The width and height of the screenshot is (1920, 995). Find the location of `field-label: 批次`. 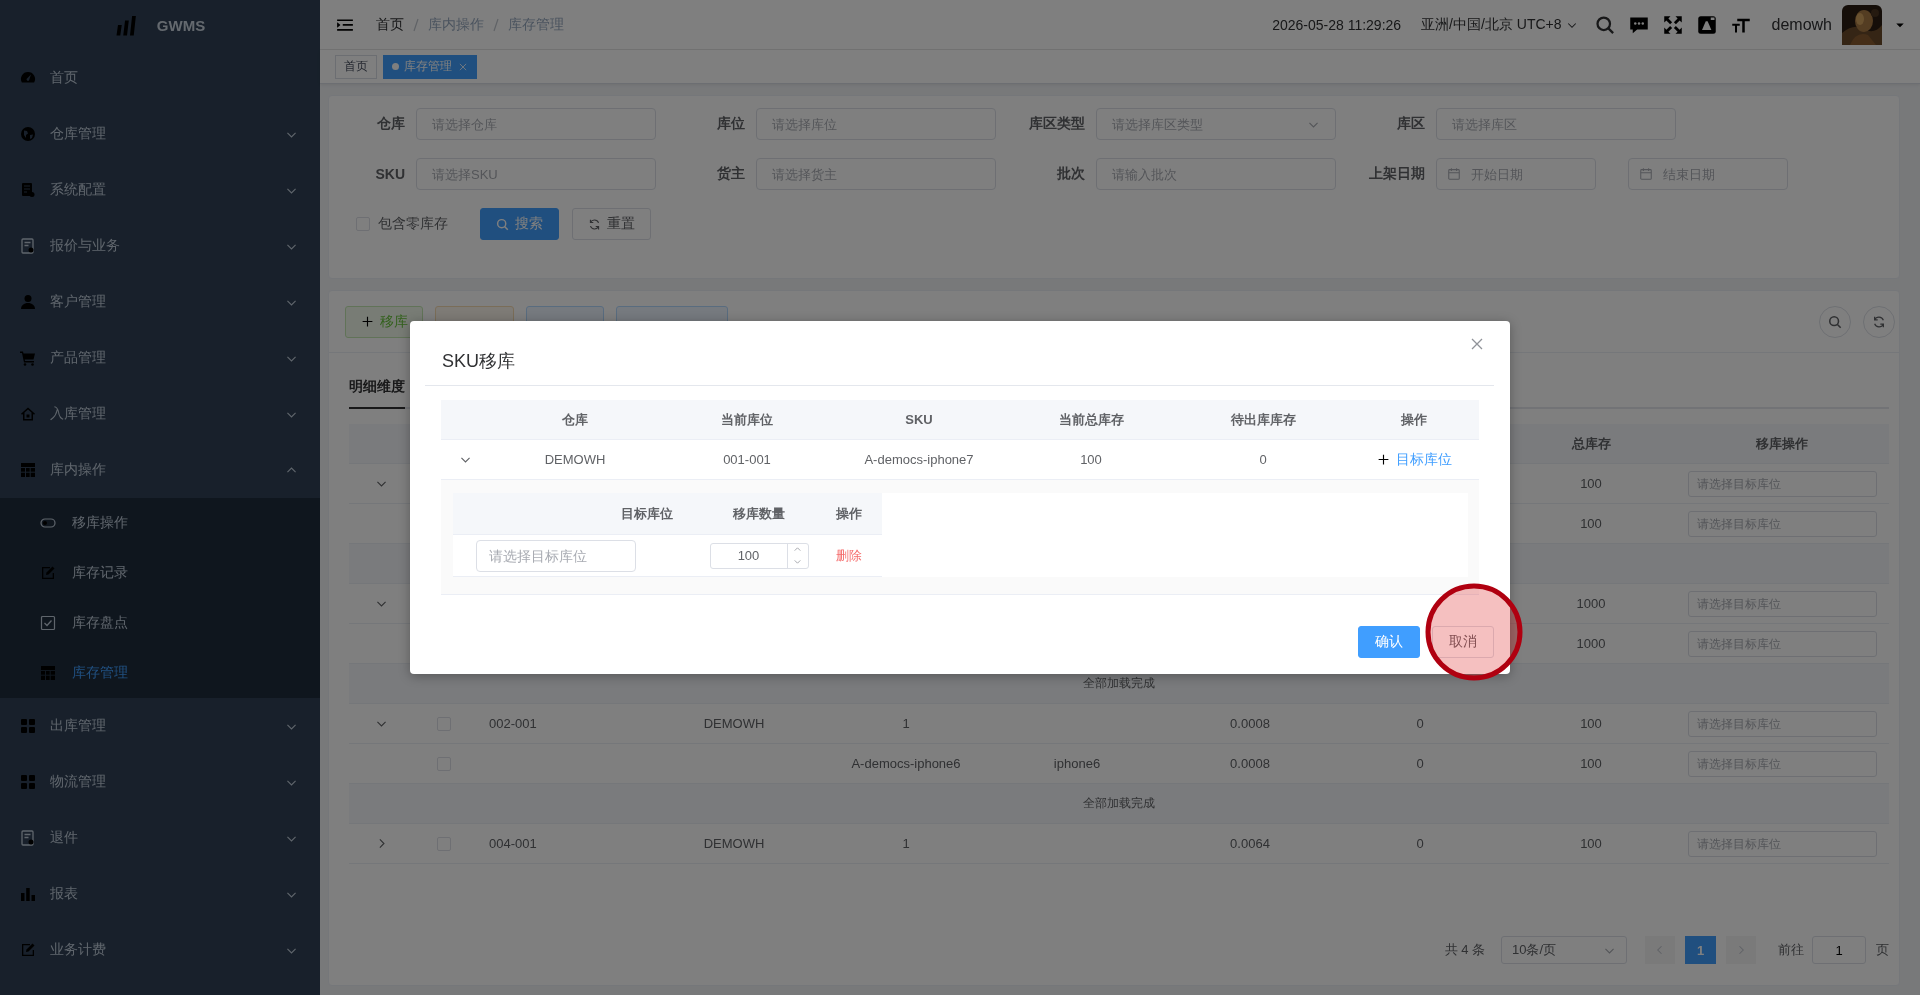

field-label: 批次 is located at coordinates (1070, 174).